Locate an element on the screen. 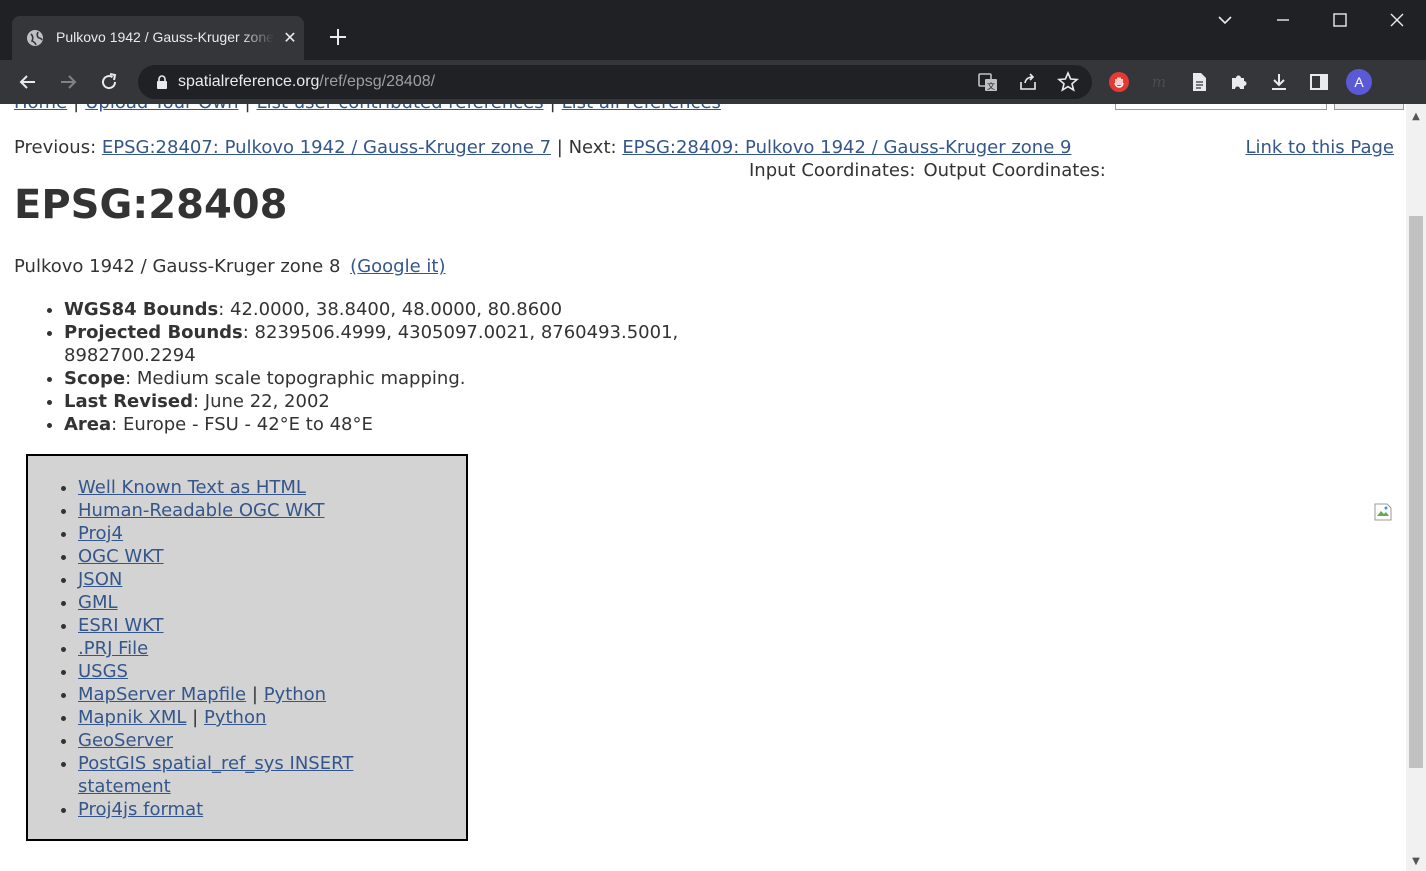  google-it-link: (Google it) is located at coordinates (397, 266).